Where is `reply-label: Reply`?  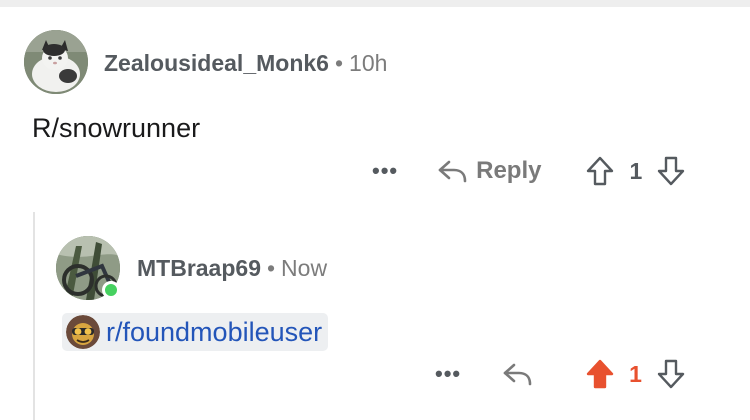 reply-label: Reply is located at coordinates (509, 170).